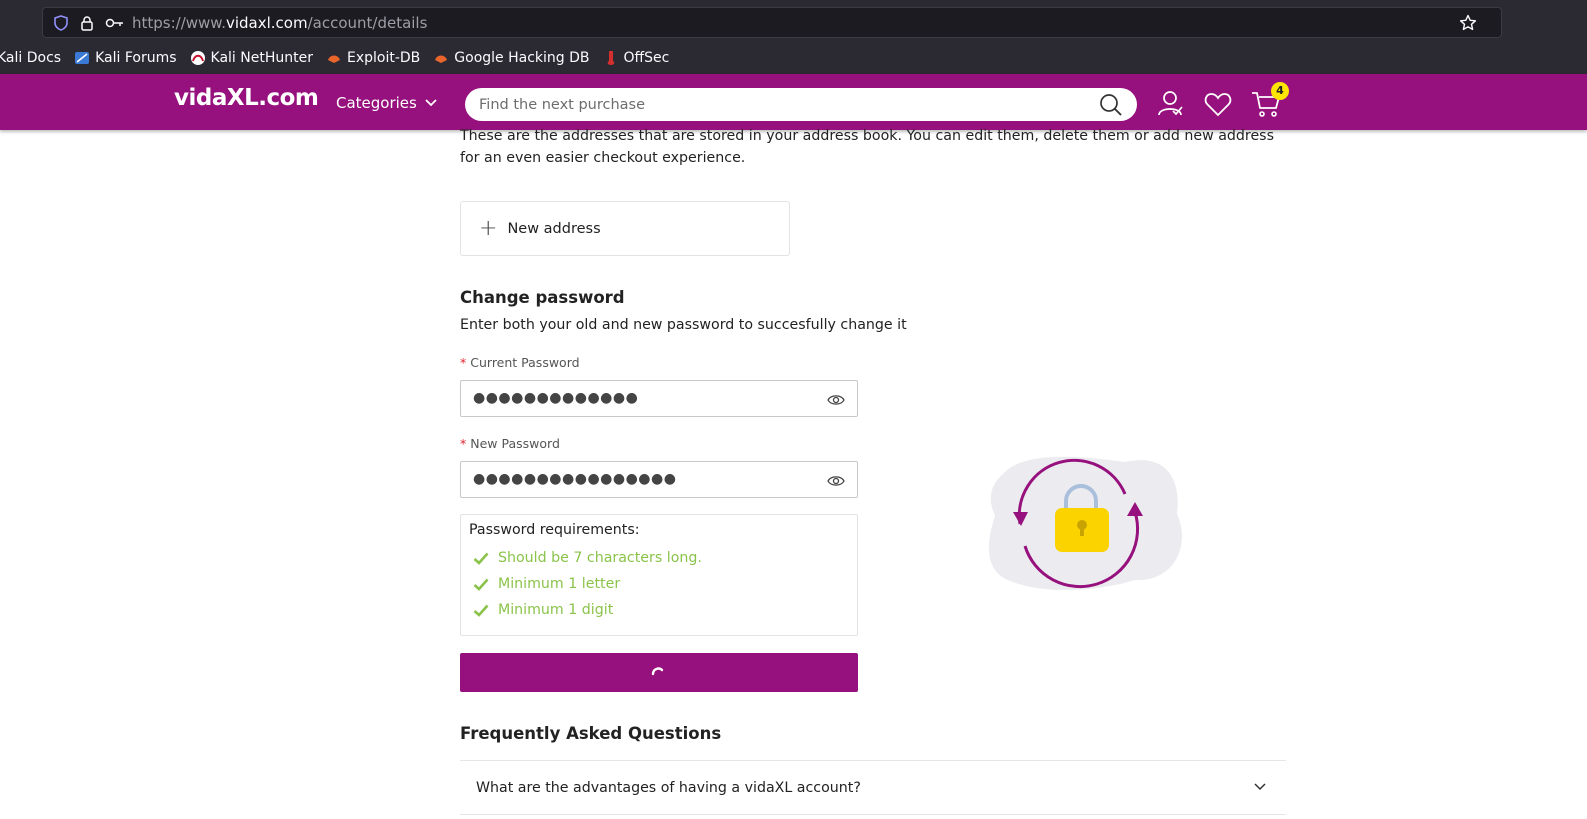  I want to click on bookmark-offsec: OffSec, so click(636, 58).